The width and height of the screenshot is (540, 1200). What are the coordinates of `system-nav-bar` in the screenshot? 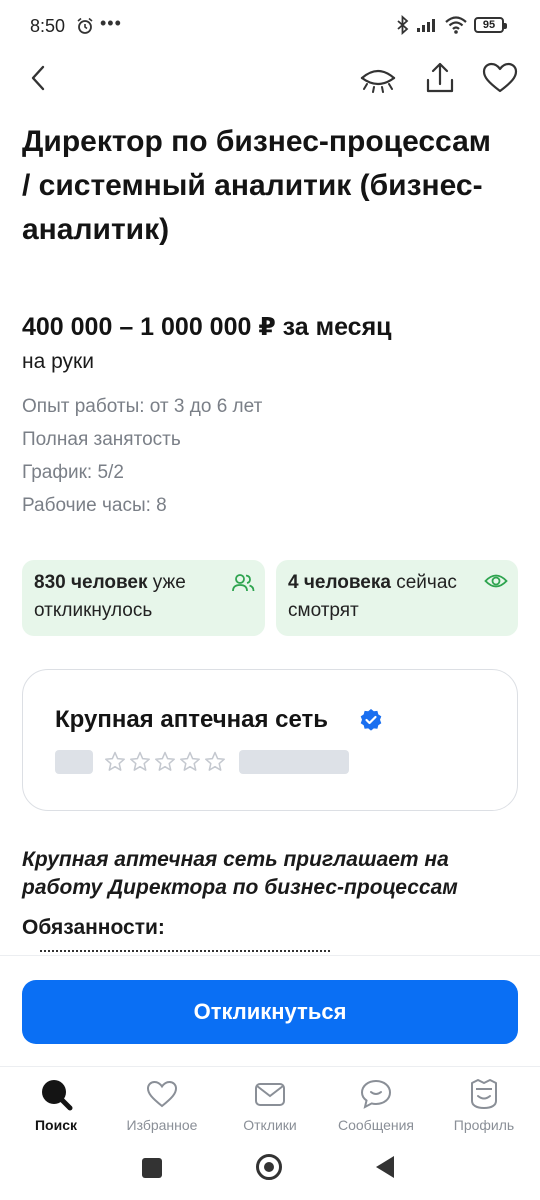 It's located at (270, 1171).